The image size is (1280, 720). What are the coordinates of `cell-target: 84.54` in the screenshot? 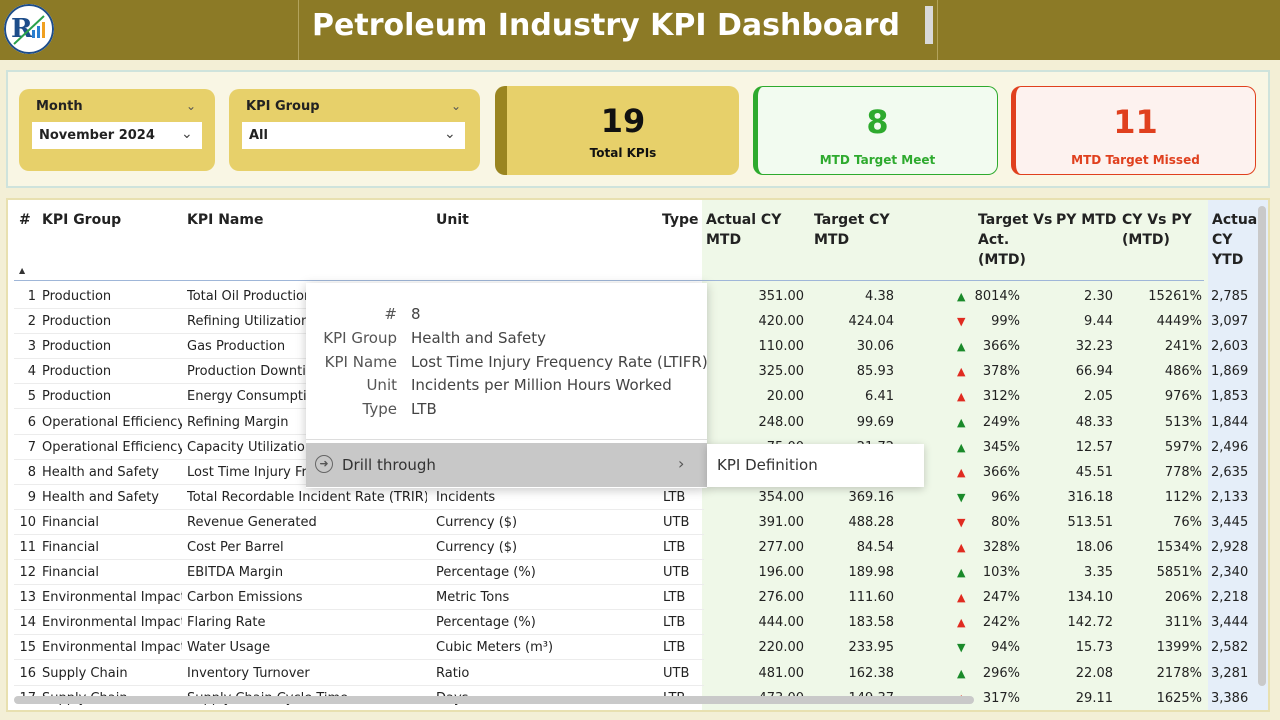 It's located at (875, 547).